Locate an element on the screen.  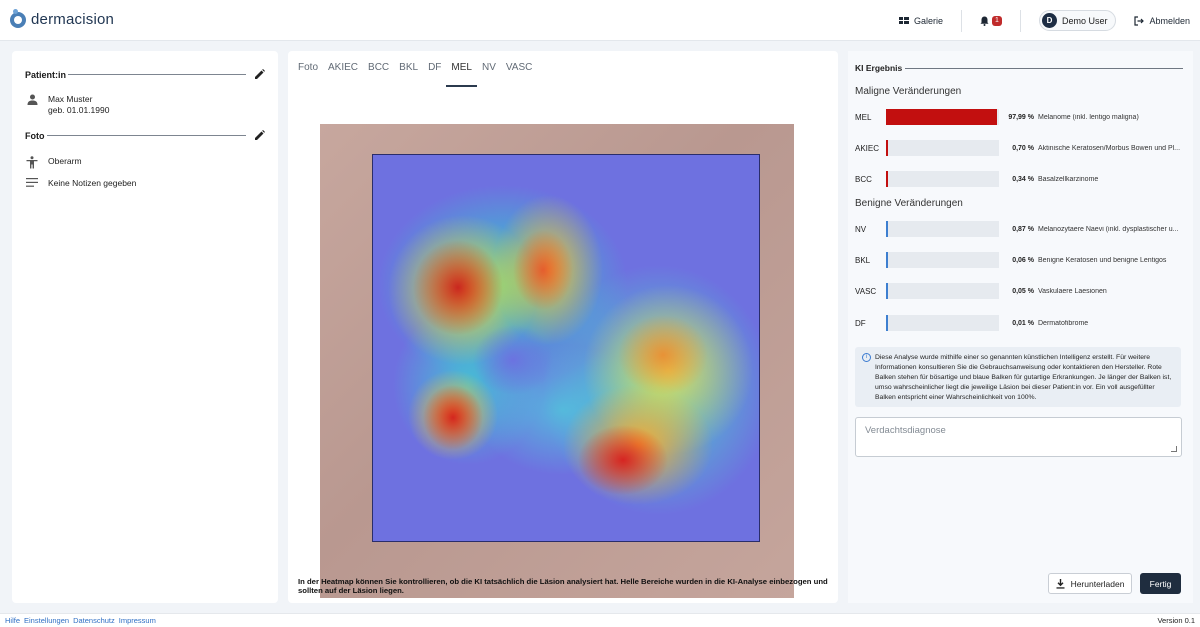
heatmap-tabs: Foto AKIEC BCC BKL DF MEL NV VASC is located at coordinates (415, 74).